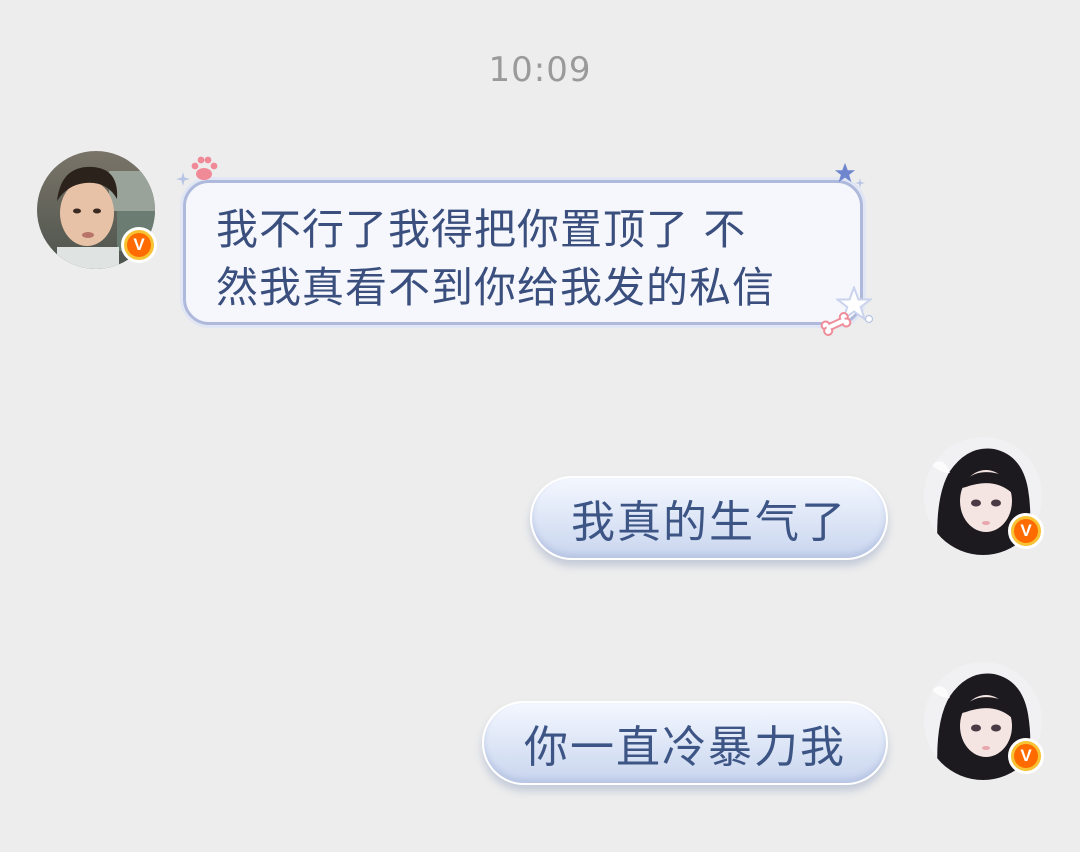 Image resolution: width=1080 pixels, height=852 pixels. I want to click on bone-icon, so click(836, 324).